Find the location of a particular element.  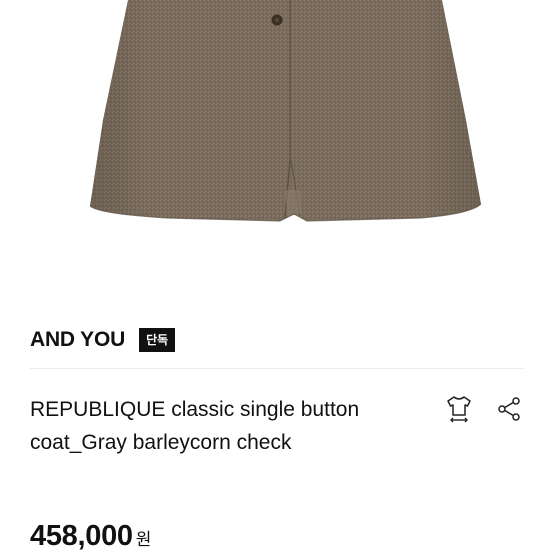

brand-row: AND YOU 단독 is located at coordinates (103, 340).